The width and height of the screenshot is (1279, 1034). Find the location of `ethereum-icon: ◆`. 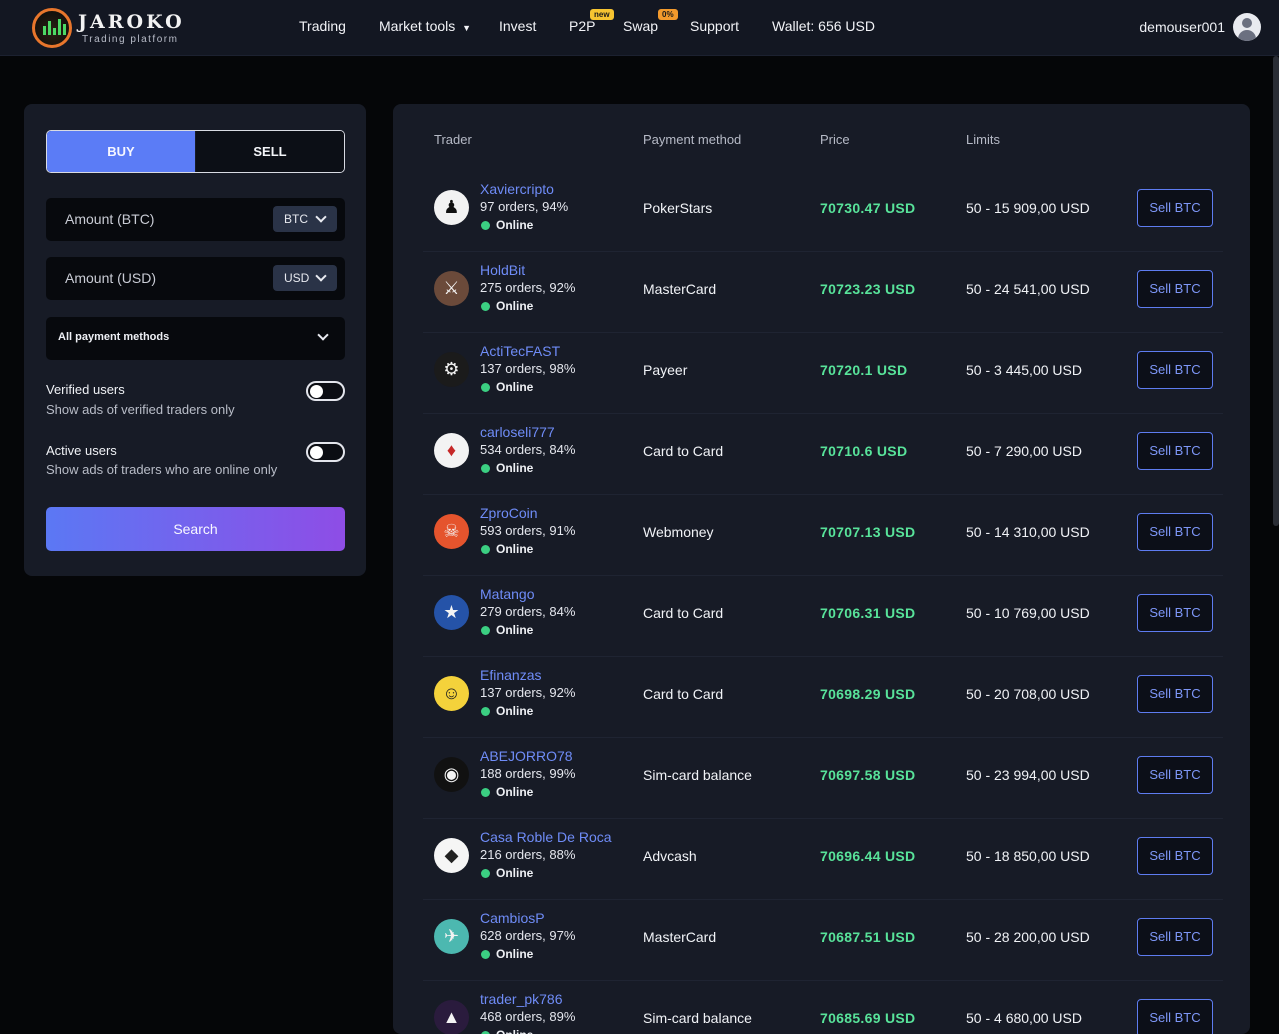

ethereum-icon: ◆ is located at coordinates (451, 855).